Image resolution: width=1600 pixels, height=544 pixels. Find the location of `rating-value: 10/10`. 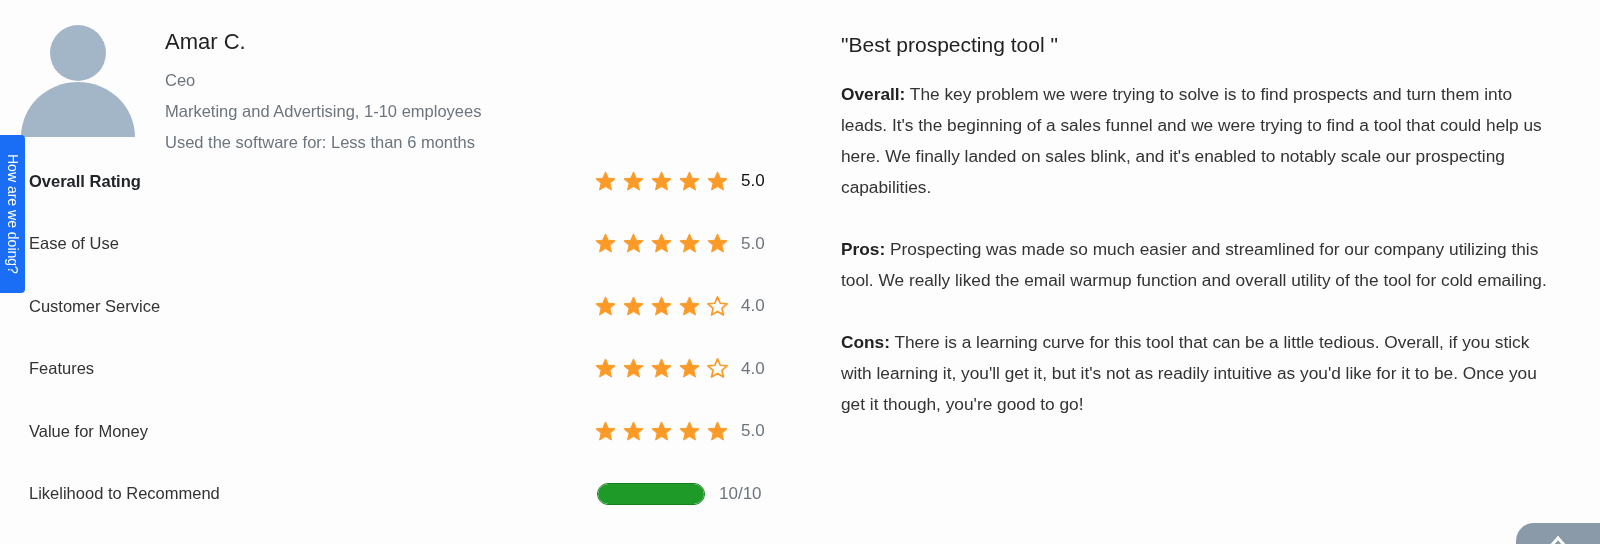

rating-value: 10/10 is located at coordinates (741, 493).